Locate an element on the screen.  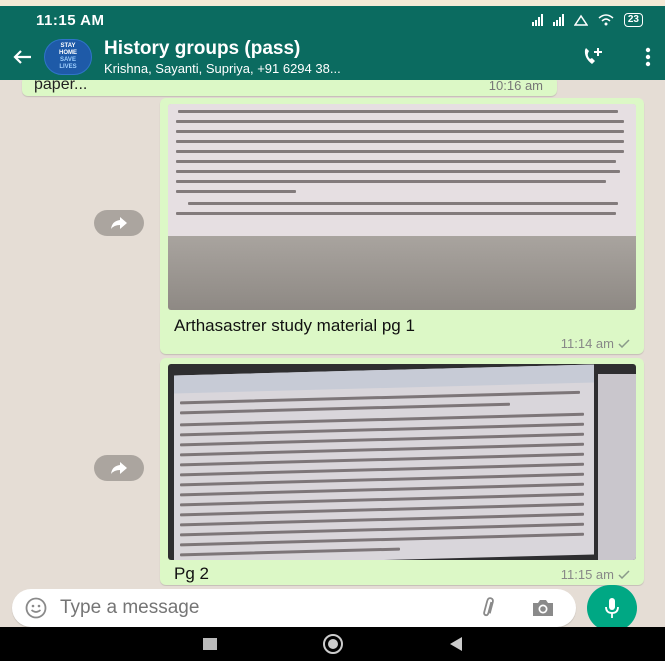
battery-icon: 23 is located at coordinates (633, 20).